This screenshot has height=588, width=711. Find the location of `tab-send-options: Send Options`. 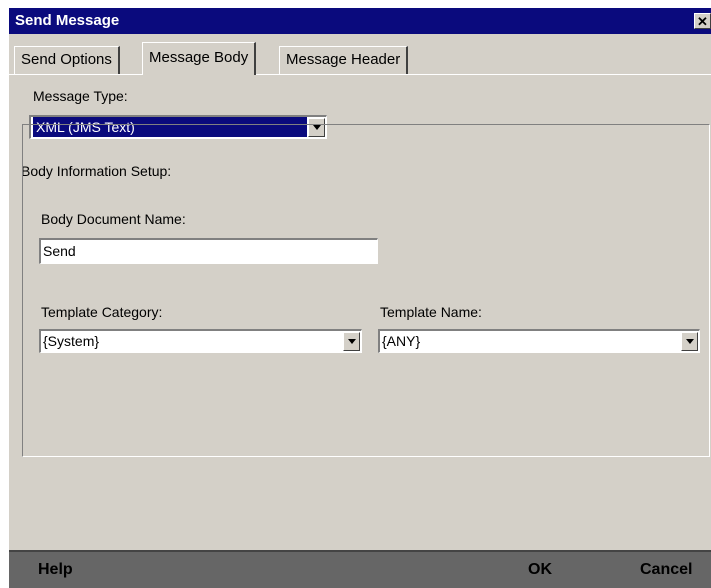

tab-send-options: Send Options is located at coordinates (67, 60).